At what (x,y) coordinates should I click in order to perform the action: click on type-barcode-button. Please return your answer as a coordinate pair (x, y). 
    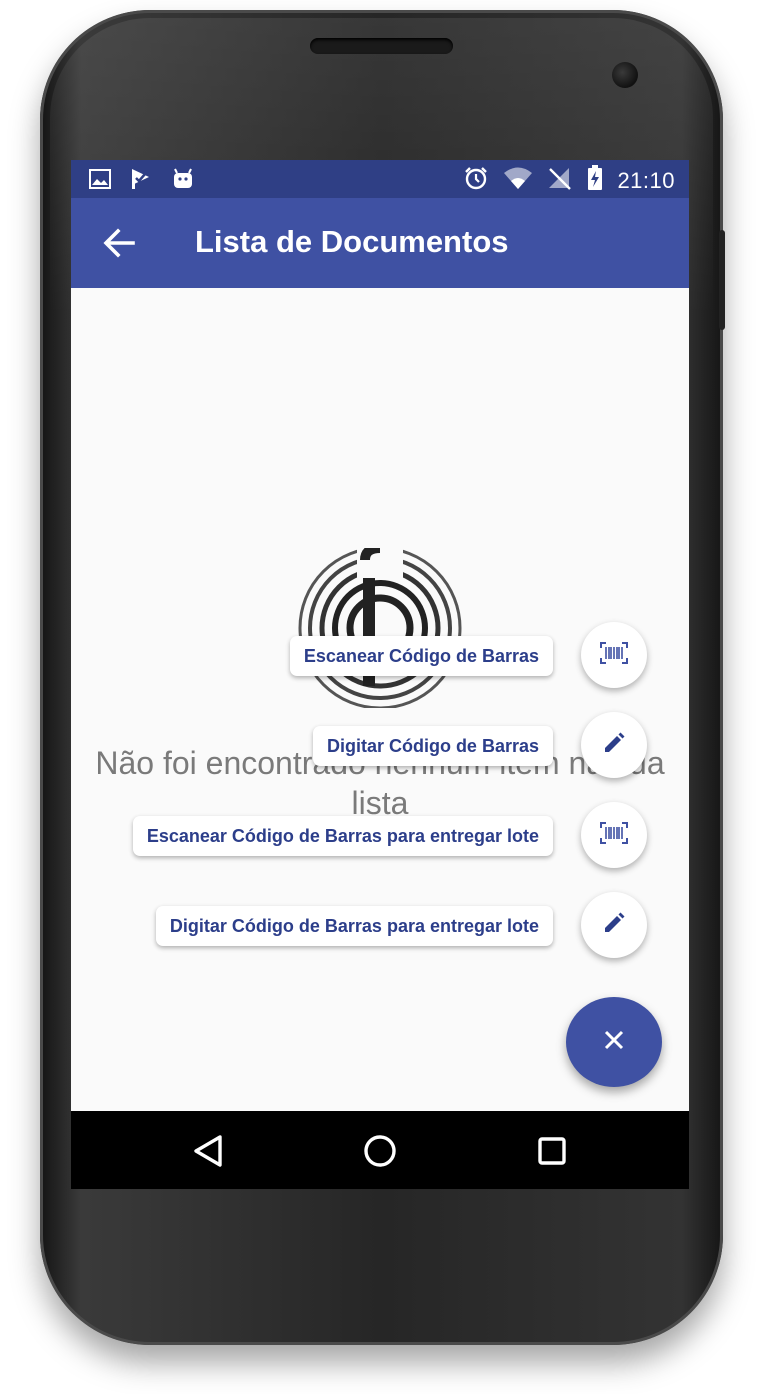
    Looking at the image, I should click on (614, 745).